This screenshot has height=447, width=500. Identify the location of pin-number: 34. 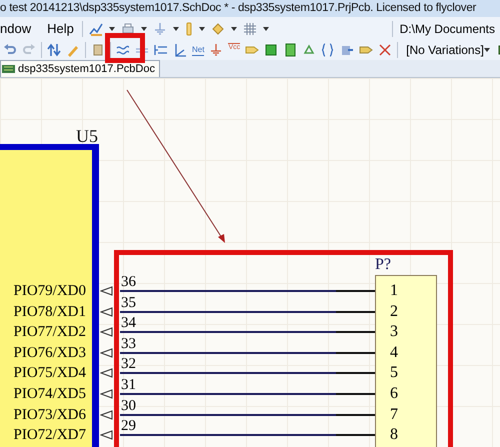
(128, 323).